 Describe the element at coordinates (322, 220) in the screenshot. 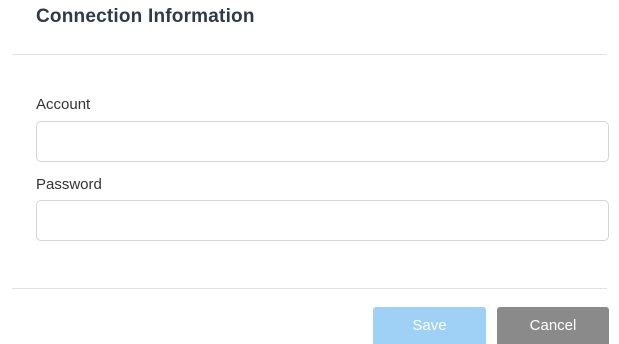

I see `password-input` at that location.